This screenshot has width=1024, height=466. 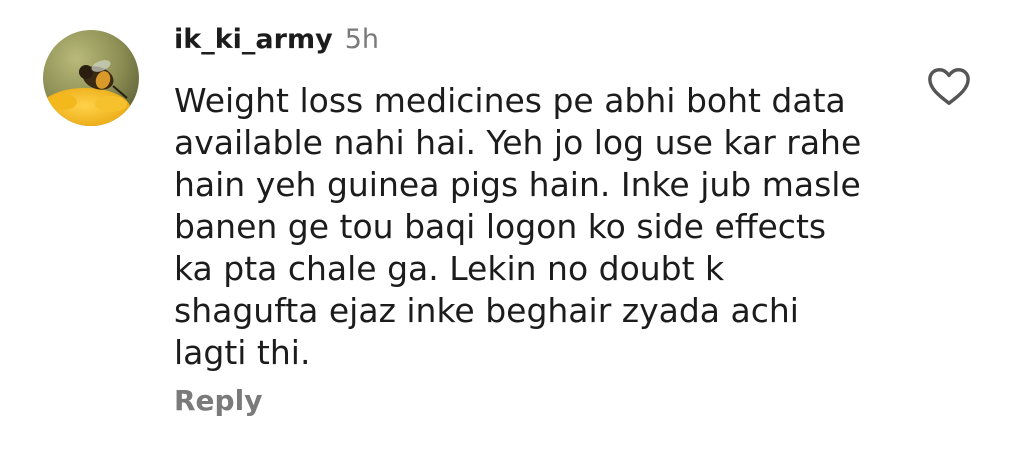 What do you see at coordinates (218, 400) in the screenshot?
I see `reply-button: Reply` at bounding box center [218, 400].